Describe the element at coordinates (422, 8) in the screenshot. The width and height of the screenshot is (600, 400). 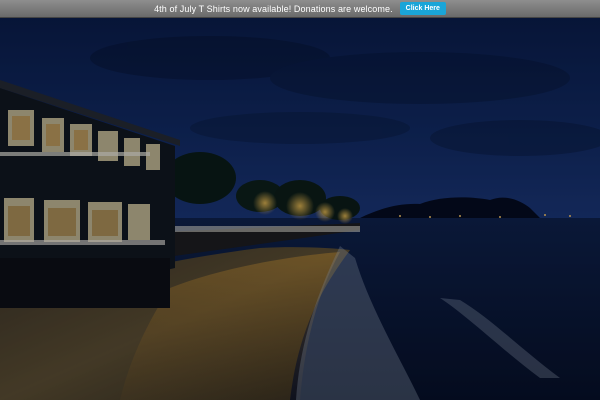
I see `click-here-button: Click Here` at that location.